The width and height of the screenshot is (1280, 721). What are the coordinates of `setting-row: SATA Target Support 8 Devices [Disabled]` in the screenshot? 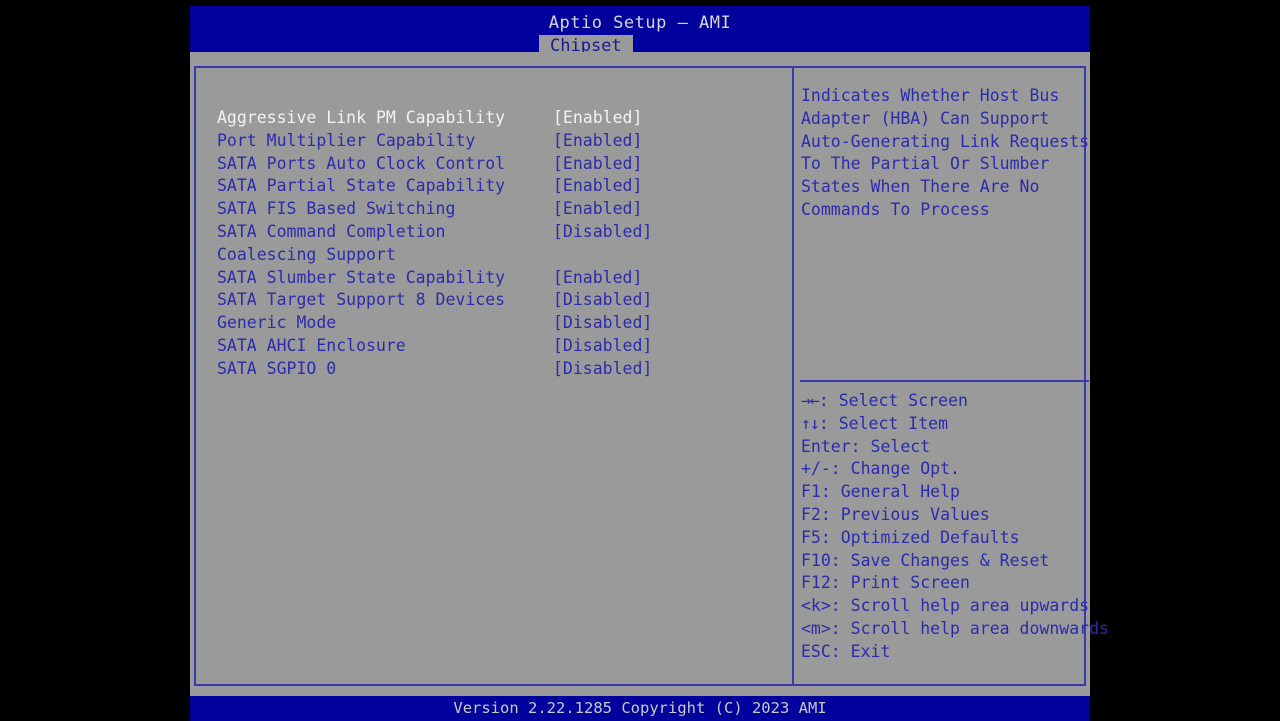 It's located at (497, 301).